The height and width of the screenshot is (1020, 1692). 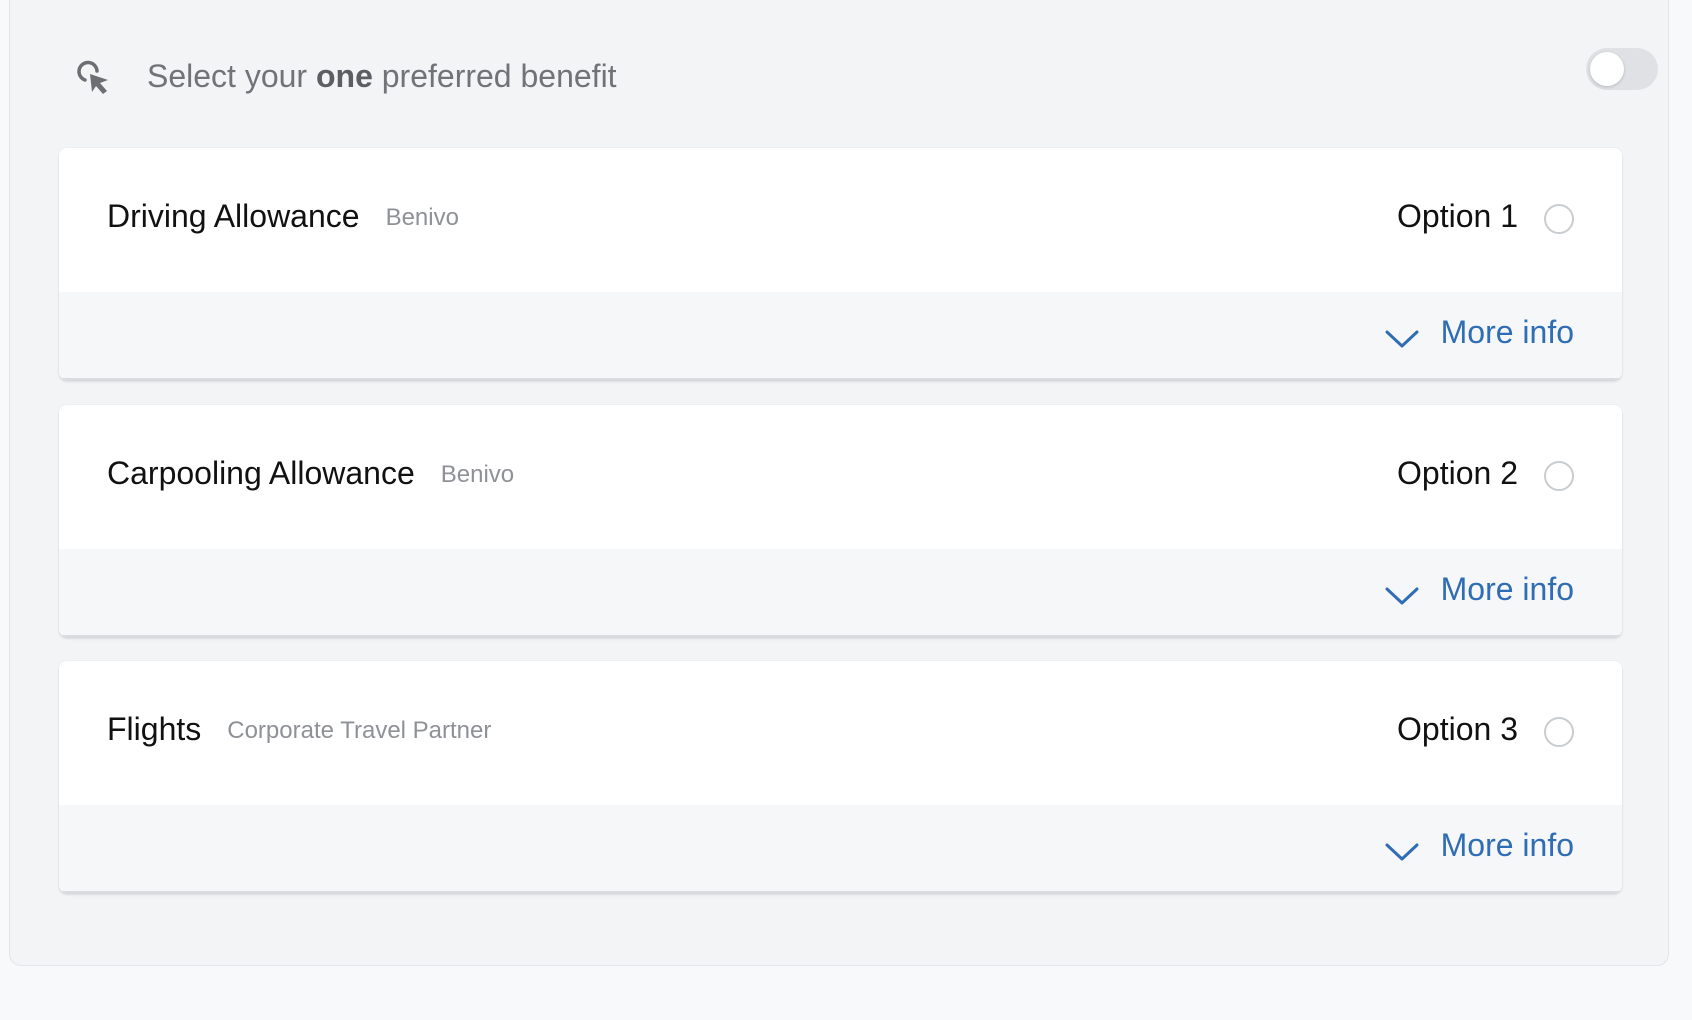 I want to click on benefit-card-header: Flights Corporate Travel Partner Option 3, so click(x=840, y=733).